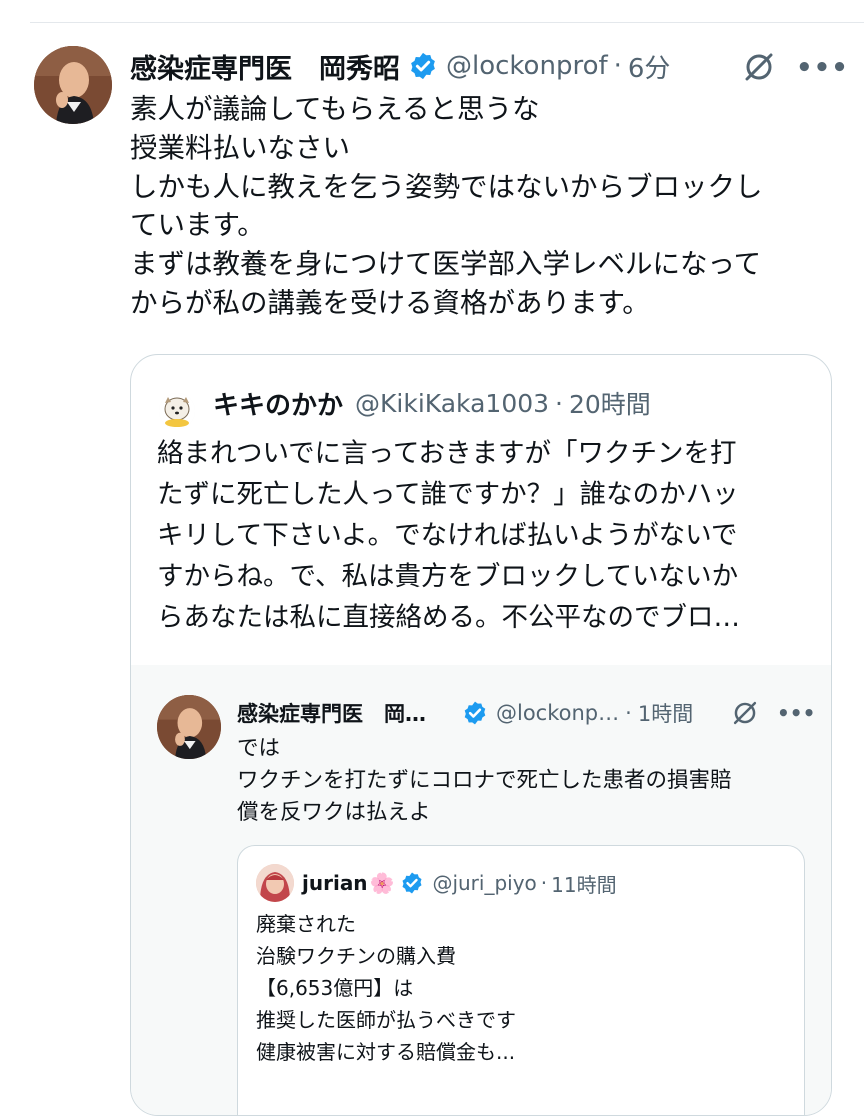 The width and height of the screenshot is (864, 1116). Describe the element at coordinates (335, 988) in the screenshot. I see `nested-text-line: 【6,653億円】は` at that location.